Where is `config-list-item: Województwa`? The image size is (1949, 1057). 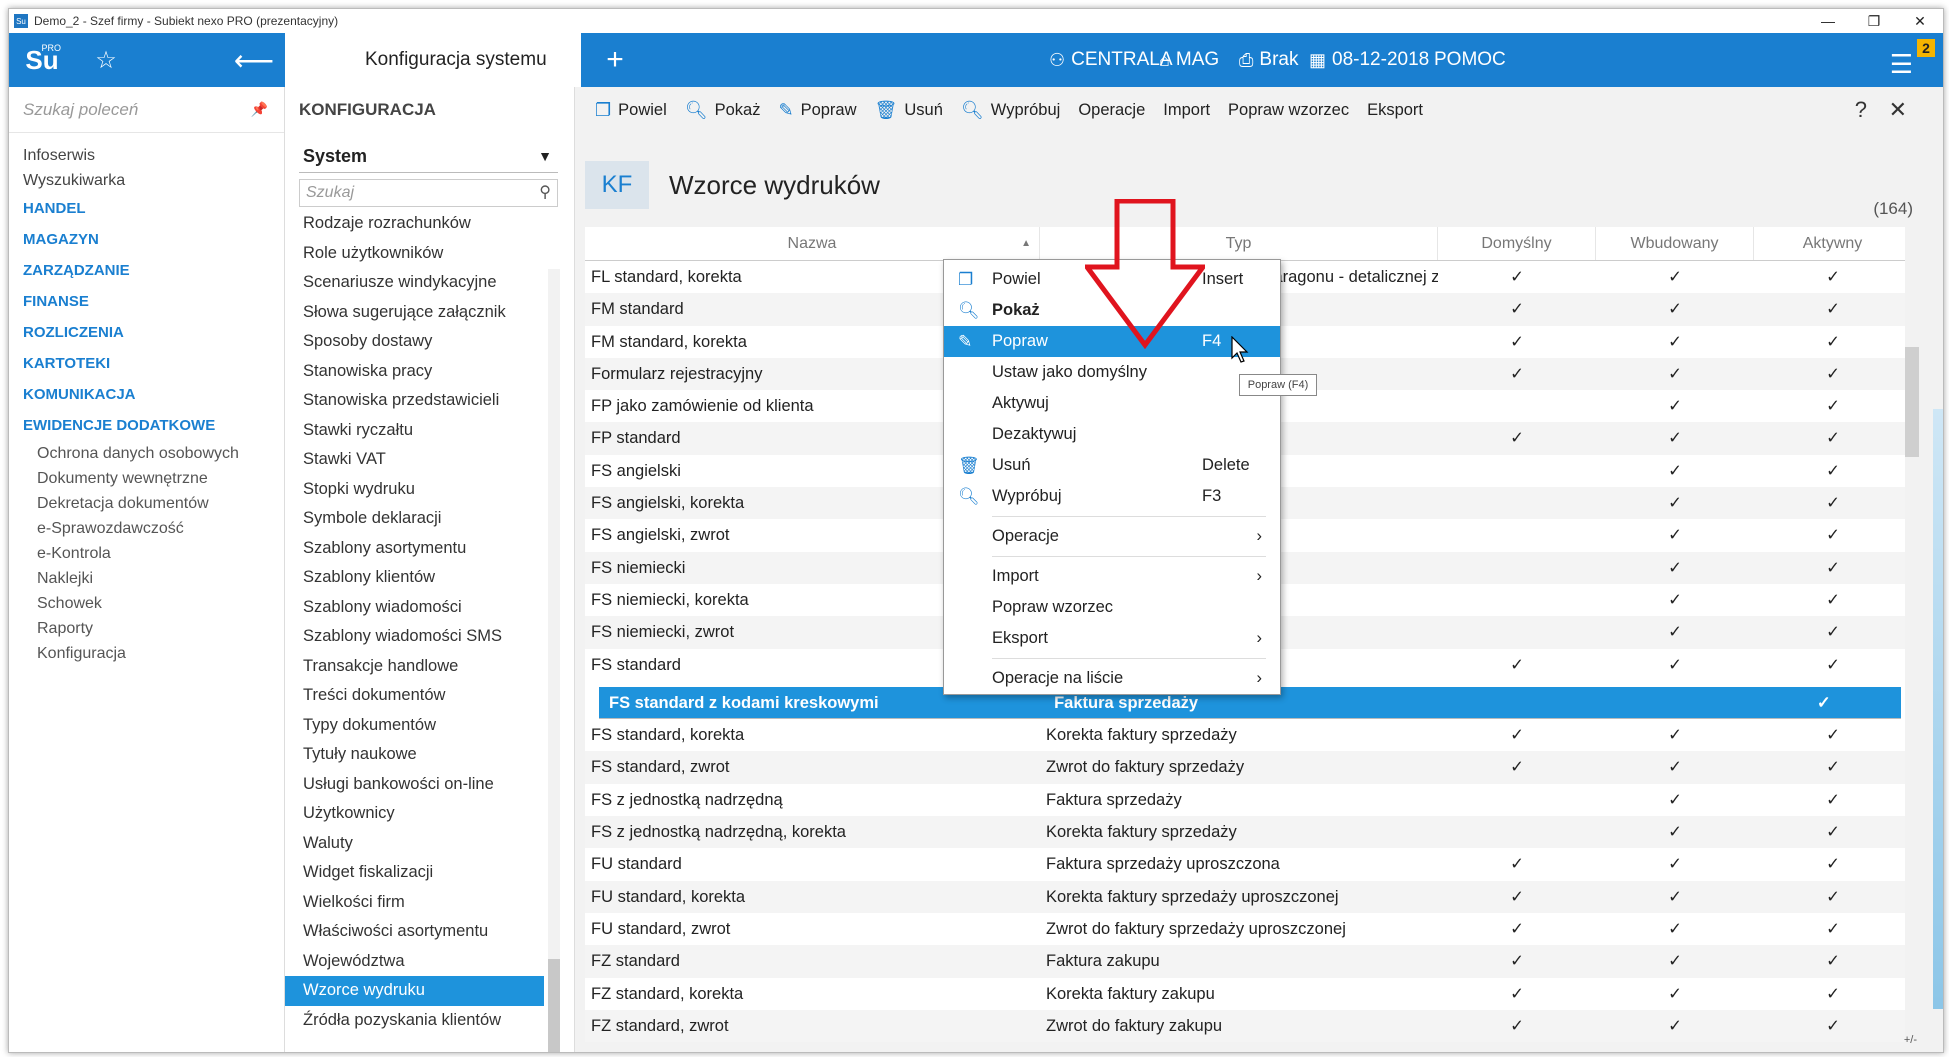 config-list-item: Województwa is located at coordinates (414, 962).